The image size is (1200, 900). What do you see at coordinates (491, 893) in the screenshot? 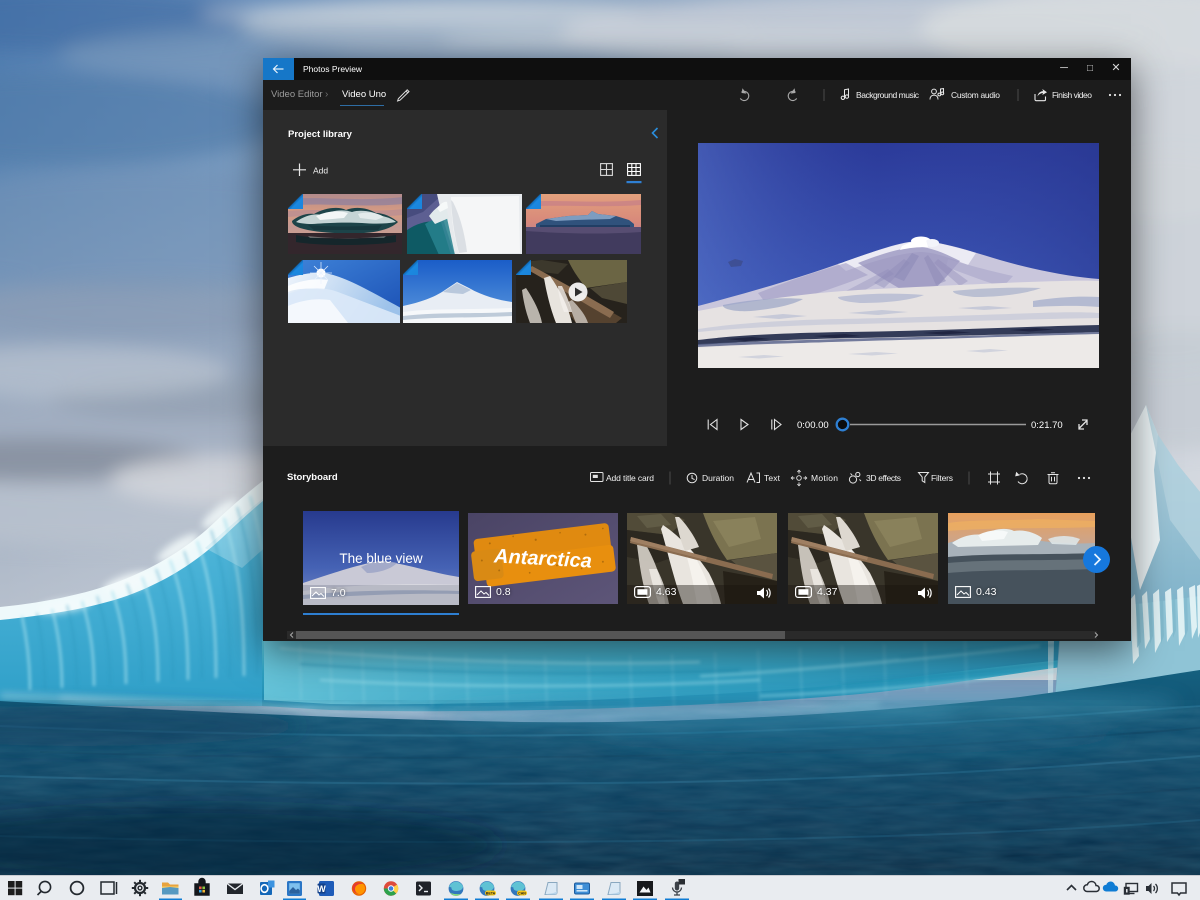
I see `svg-text: BETA` at bounding box center [491, 893].